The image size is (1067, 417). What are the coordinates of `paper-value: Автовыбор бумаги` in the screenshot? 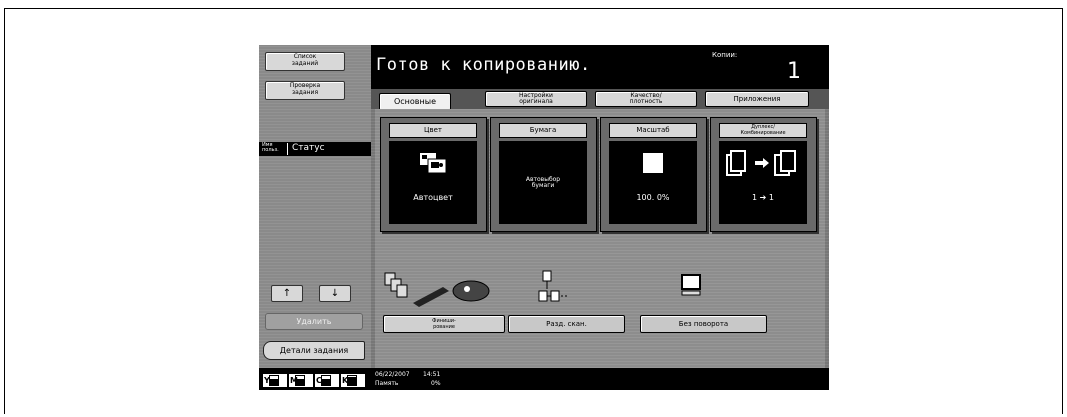 It's located at (543, 183).